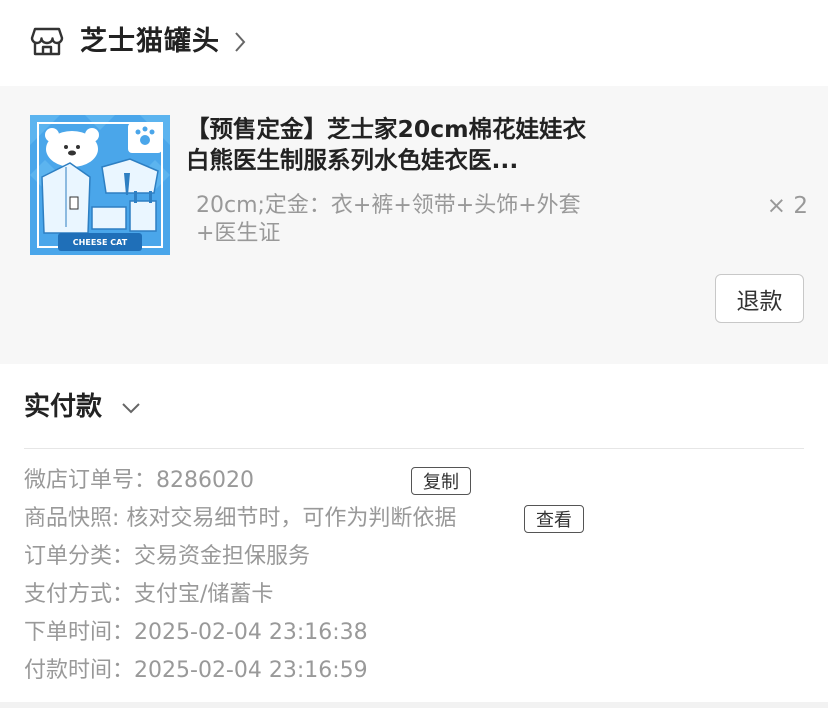  I want to click on paid-amount-label: 实付款, so click(63, 407).